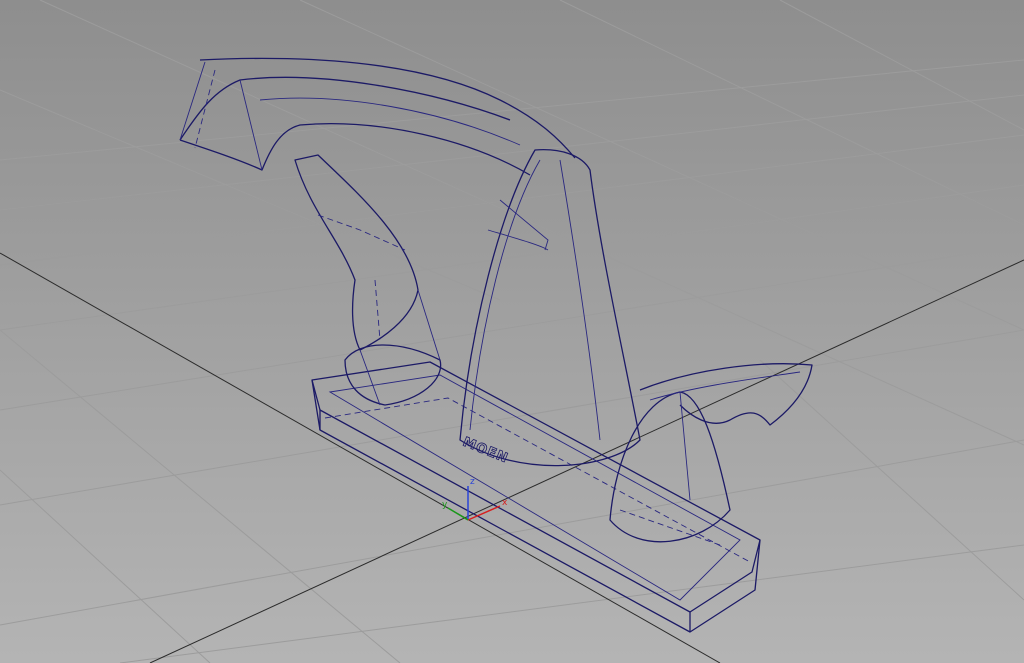 This screenshot has height=663, width=1024. I want to click on faucet-right-handle, so click(711, 454).